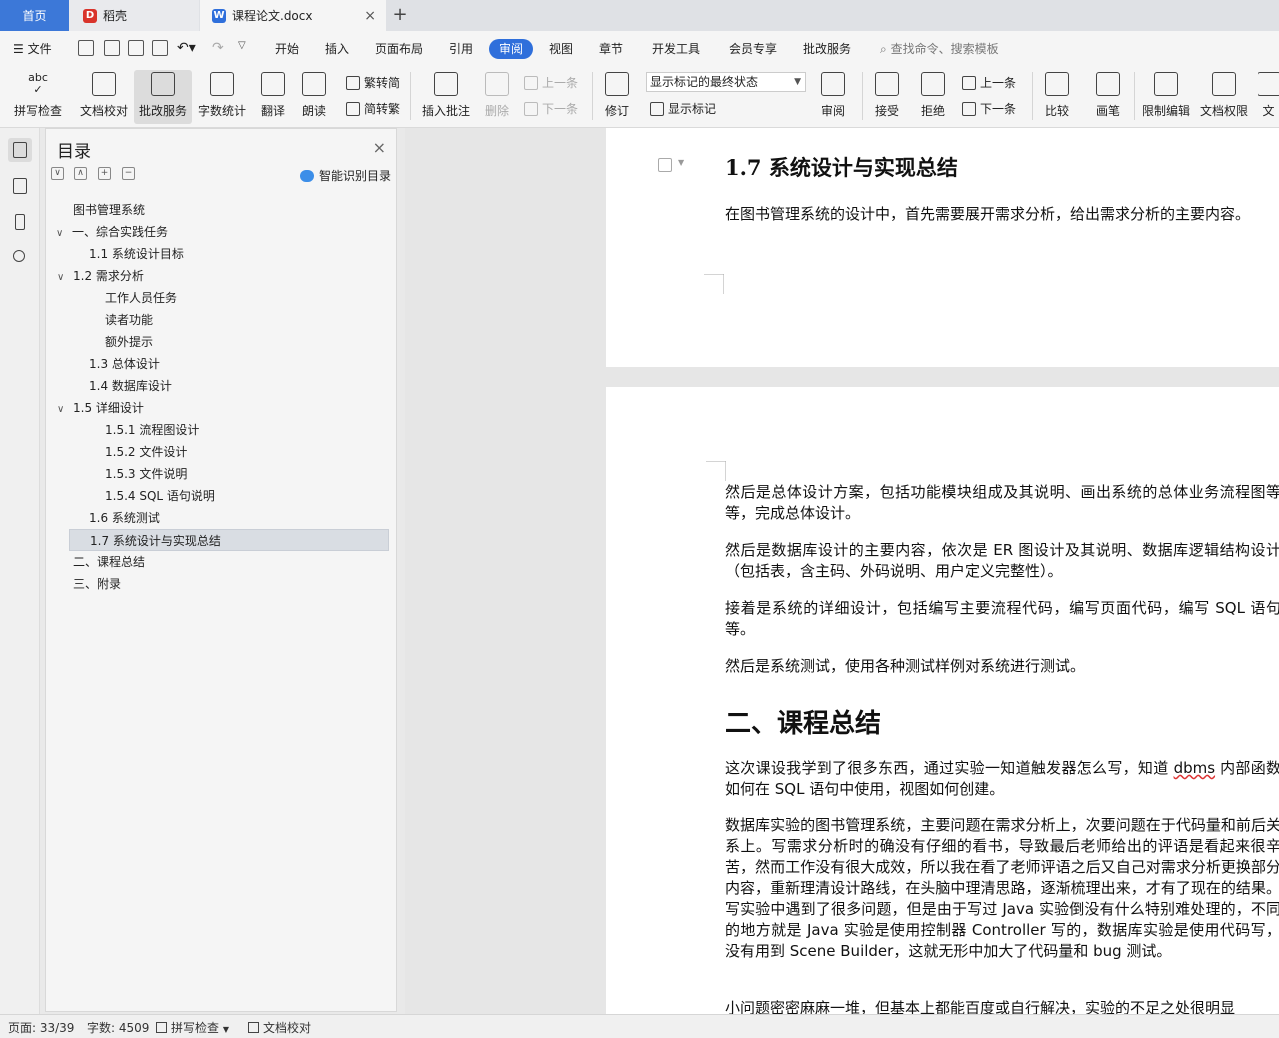 This screenshot has width=1279, height=1038. I want to click on prev-change-button: 上一条, so click(989, 82).